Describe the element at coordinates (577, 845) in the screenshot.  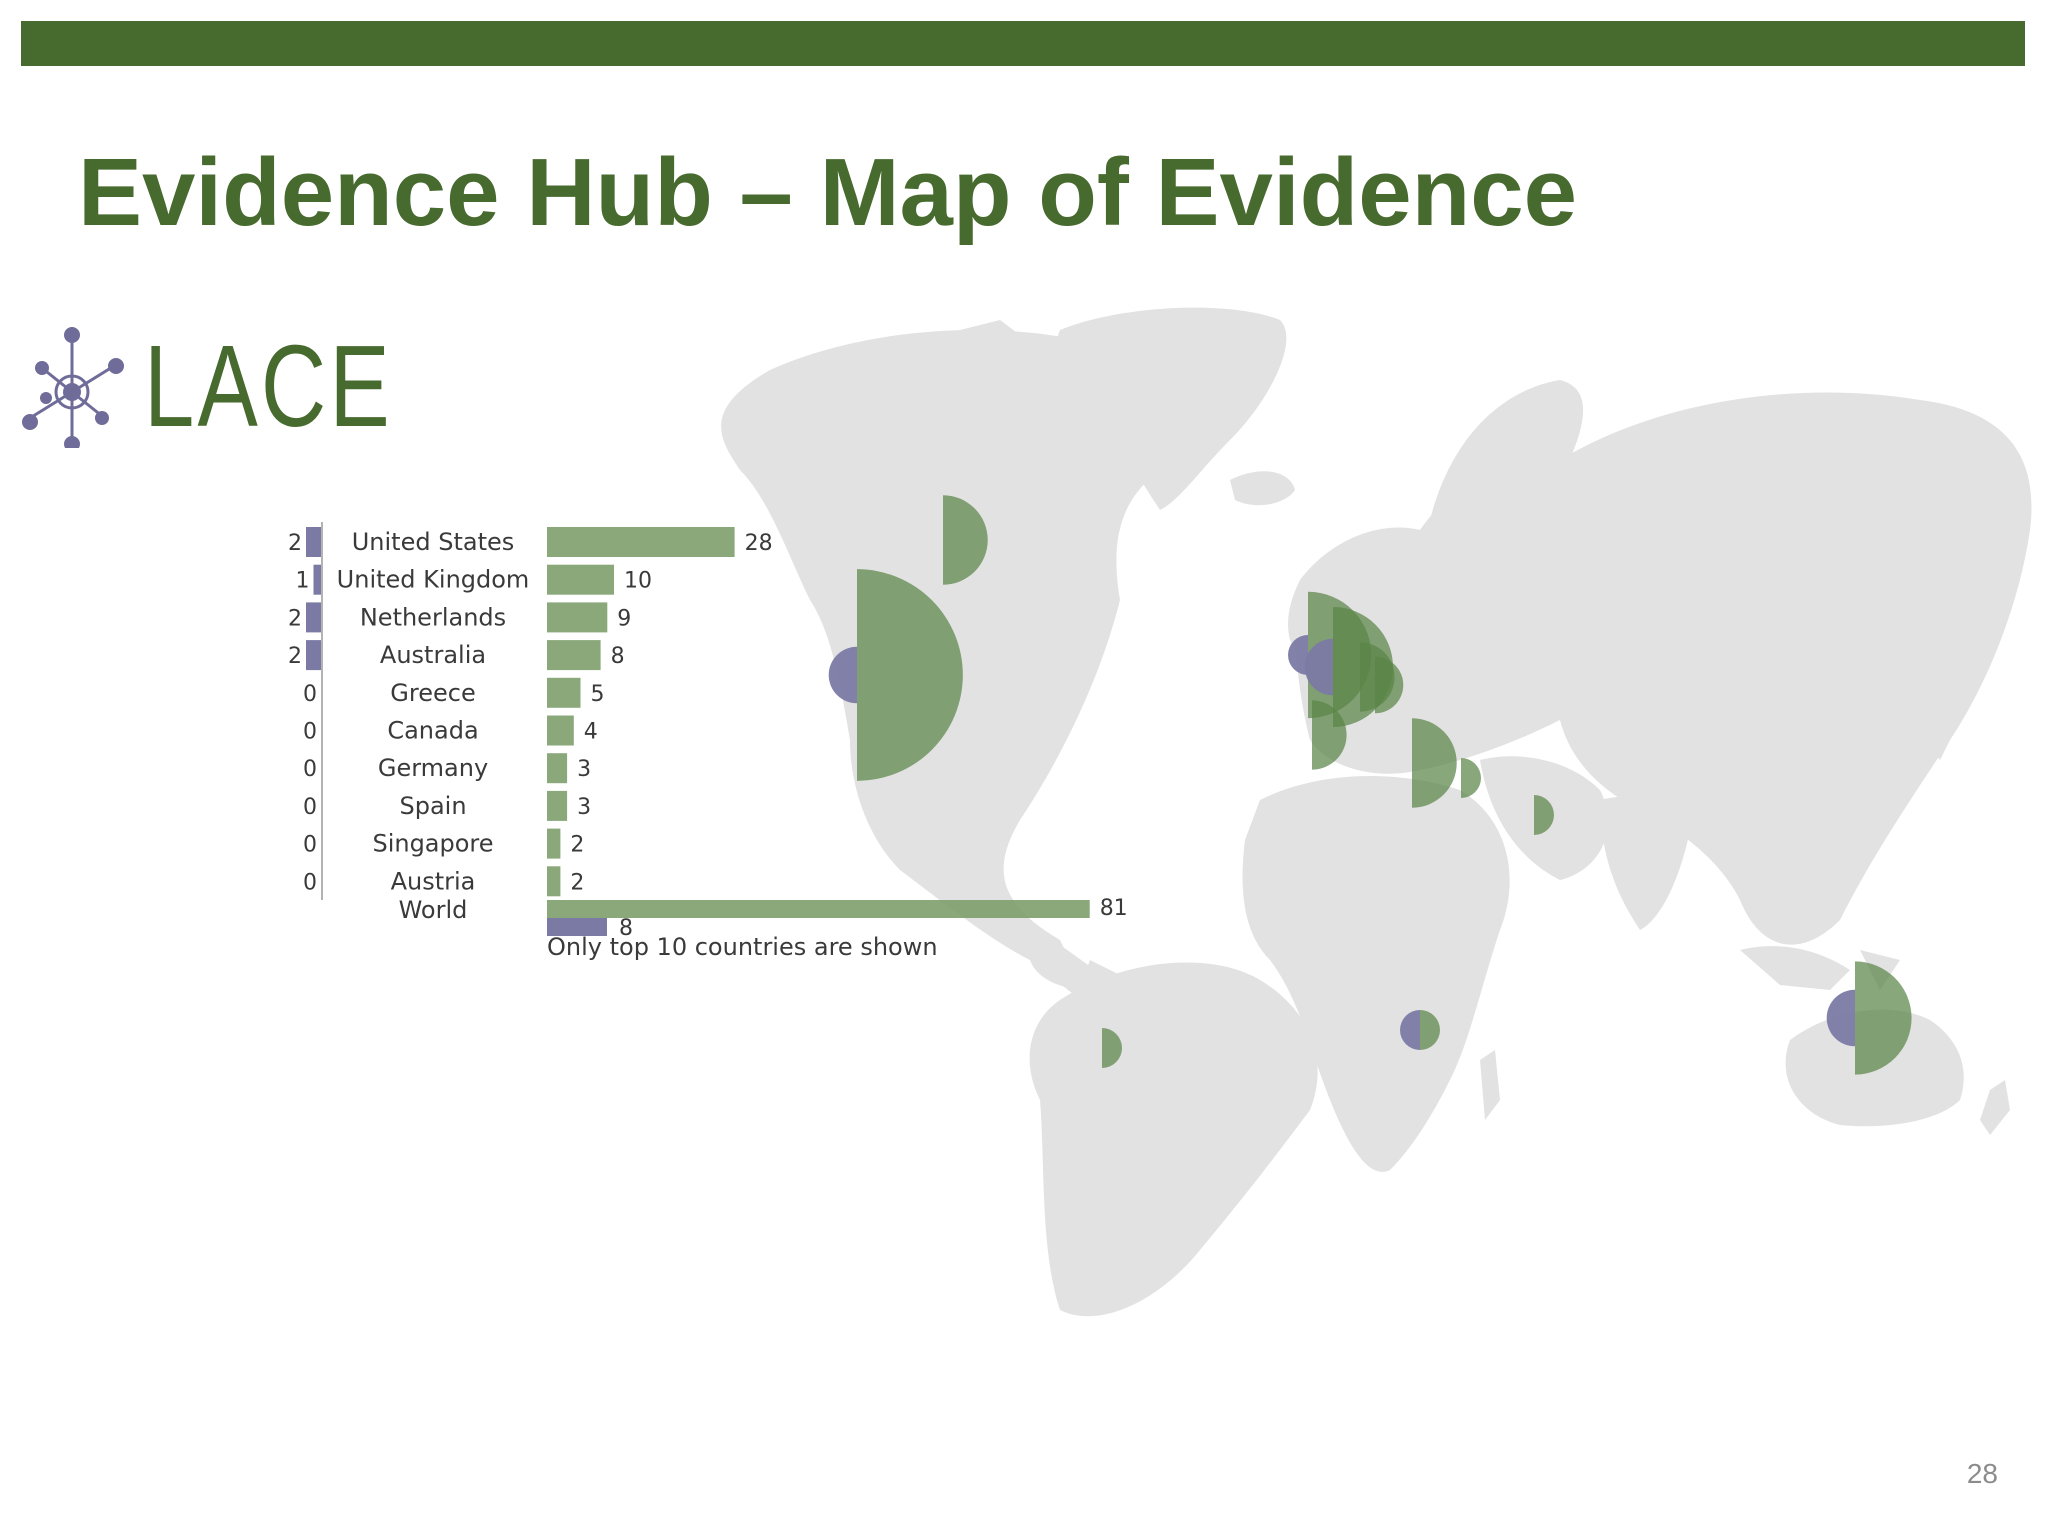
I see `bar-value-green-singapore: 2` at that location.